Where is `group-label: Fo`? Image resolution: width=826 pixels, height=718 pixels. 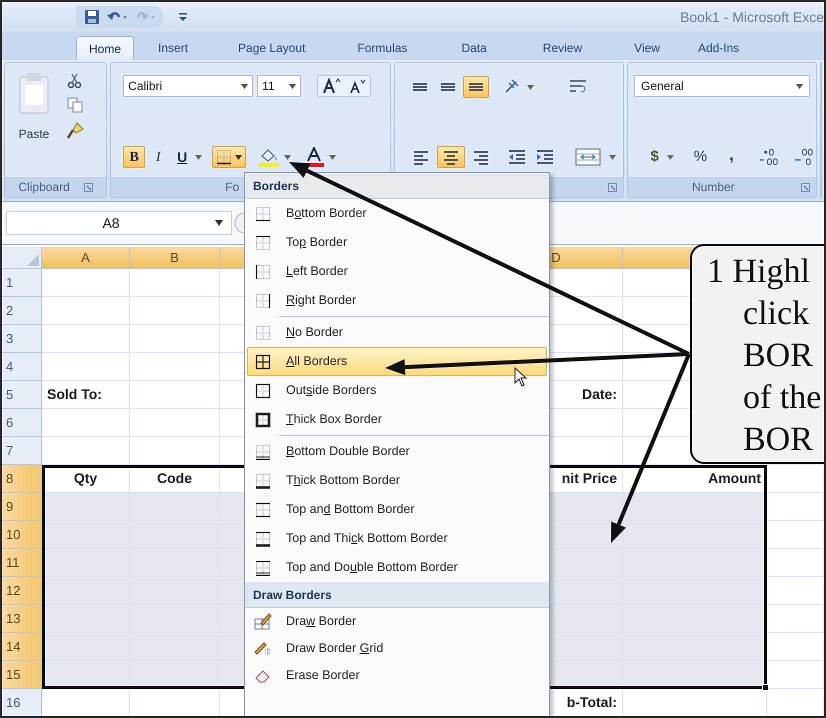
group-label: Fo is located at coordinates (232, 187).